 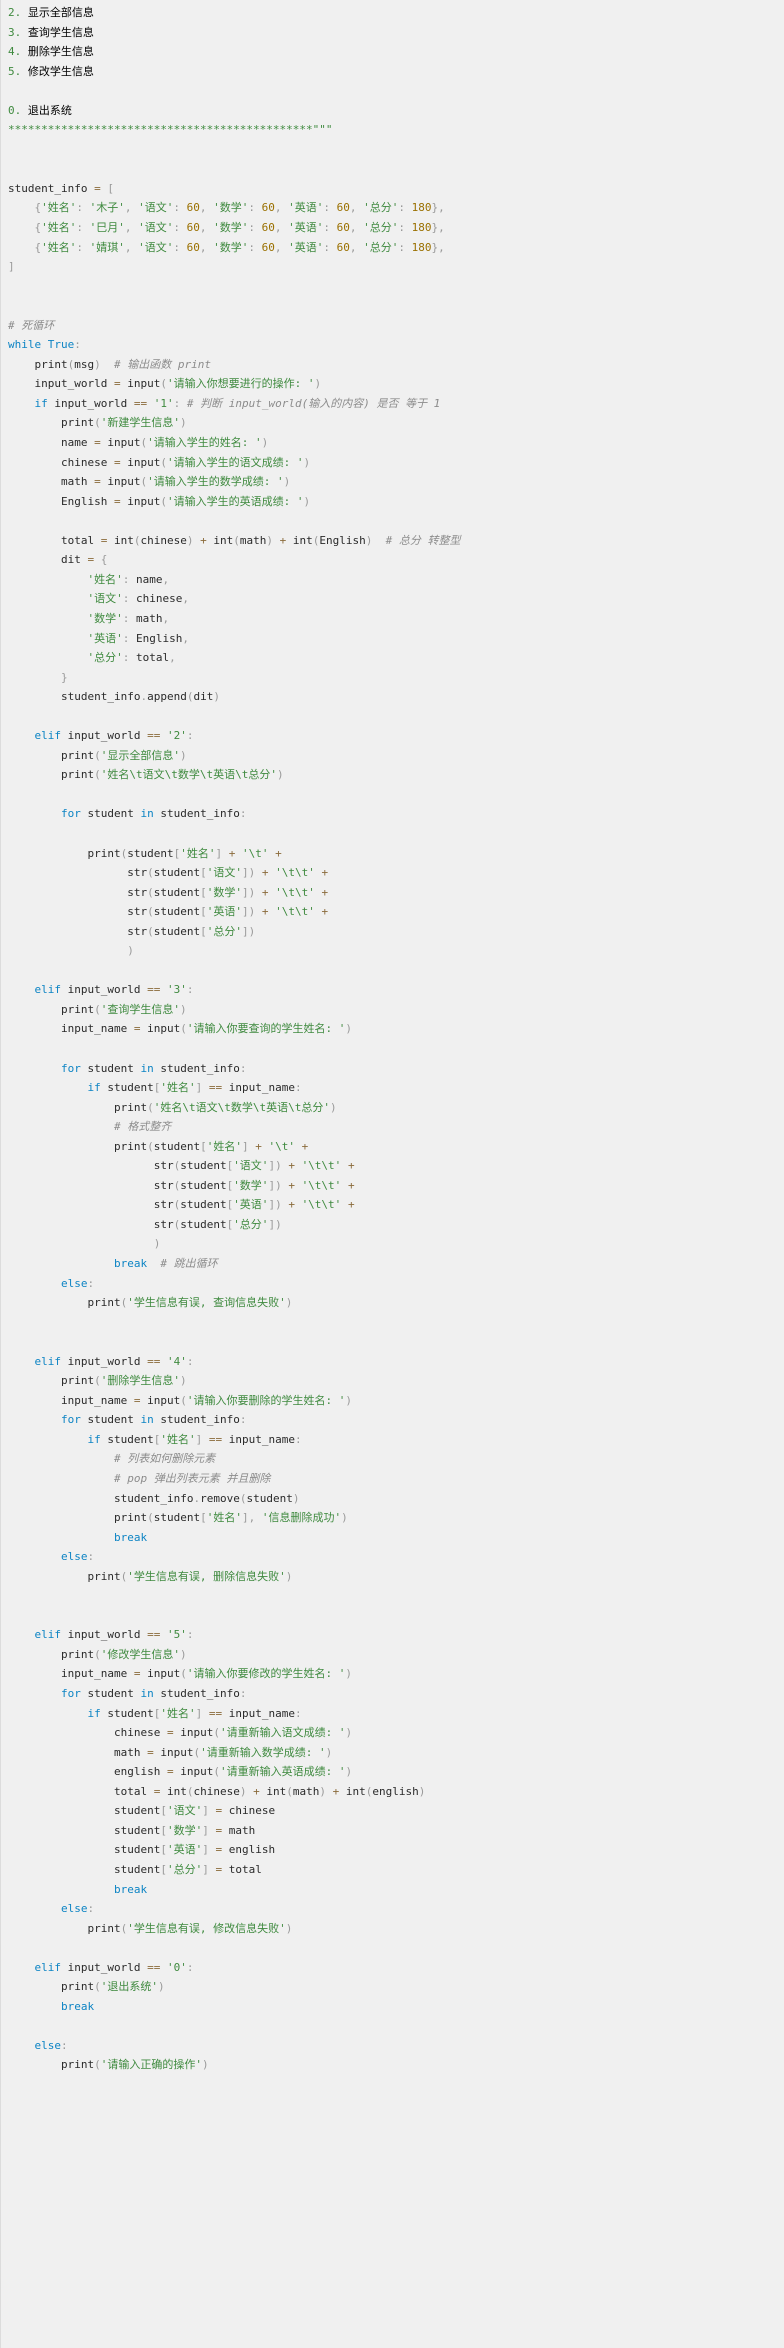 What do you see at coordinates (114, 736) in the screenshot?
I see `code-line: elif input_world == '2':` at bounding box center [114, 736].